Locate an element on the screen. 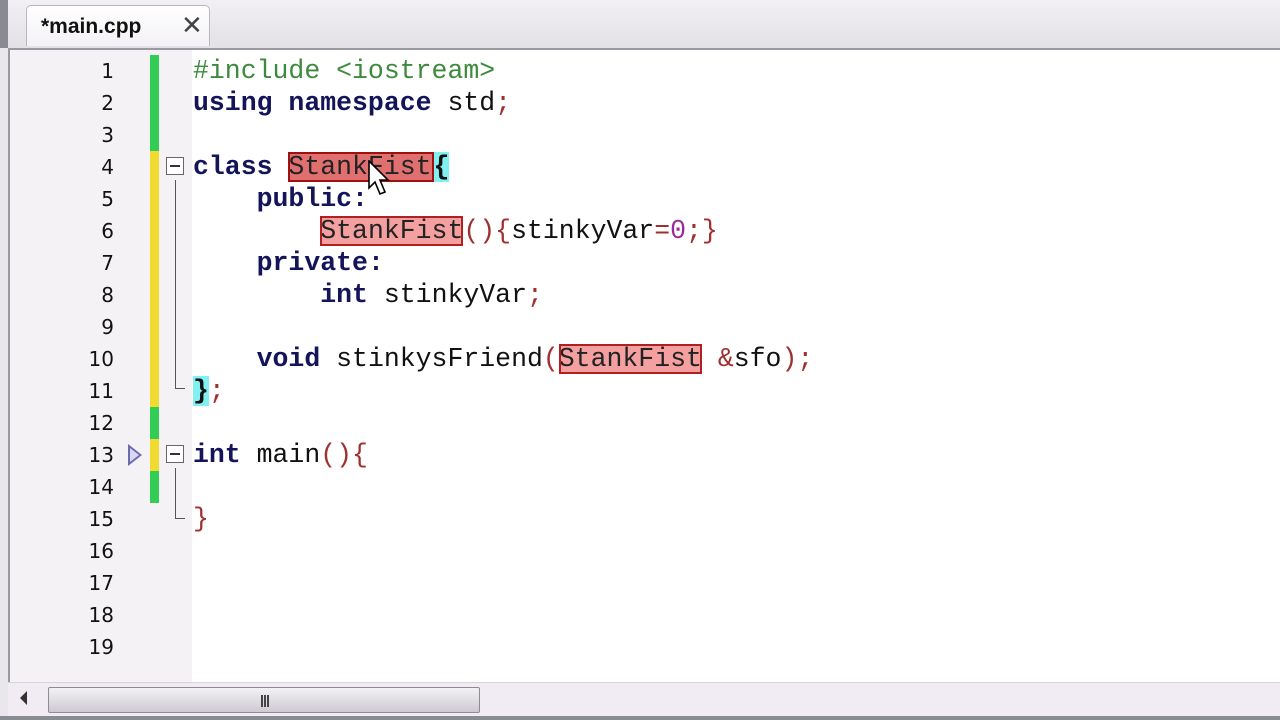  code-token: ); is located at coordinates (797, 359).